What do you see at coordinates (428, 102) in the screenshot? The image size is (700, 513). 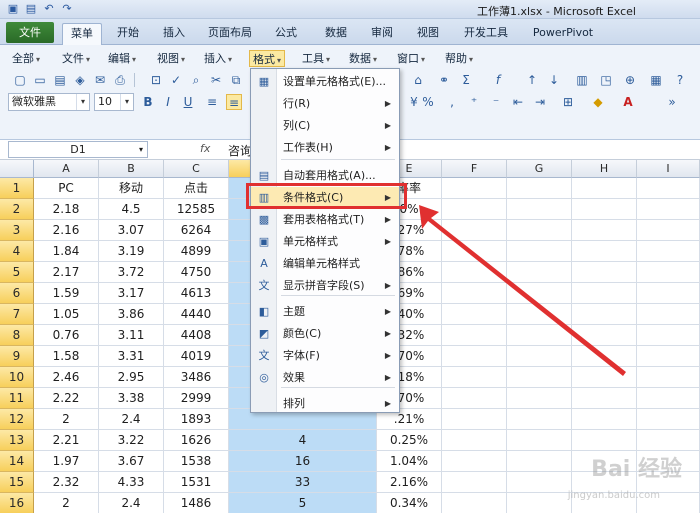 I see `percent-icon: %` at bounding box center [428, 102].